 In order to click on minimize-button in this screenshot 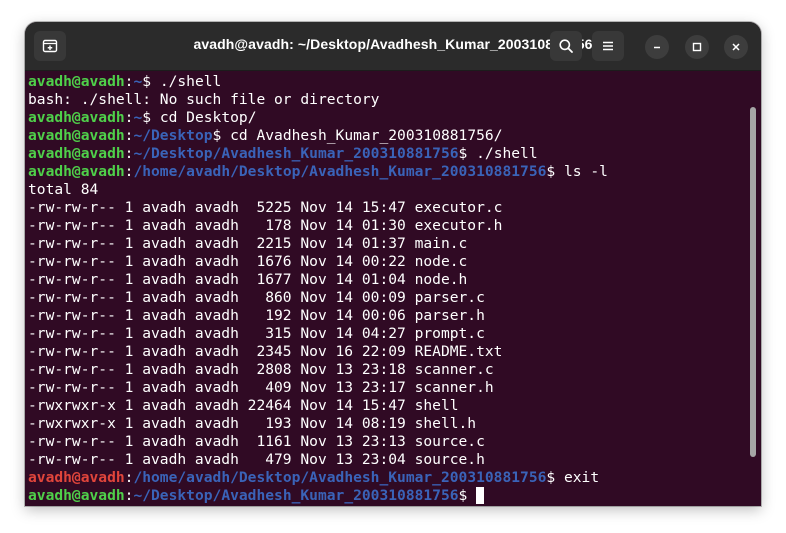, I will do `click(657, 47)`.